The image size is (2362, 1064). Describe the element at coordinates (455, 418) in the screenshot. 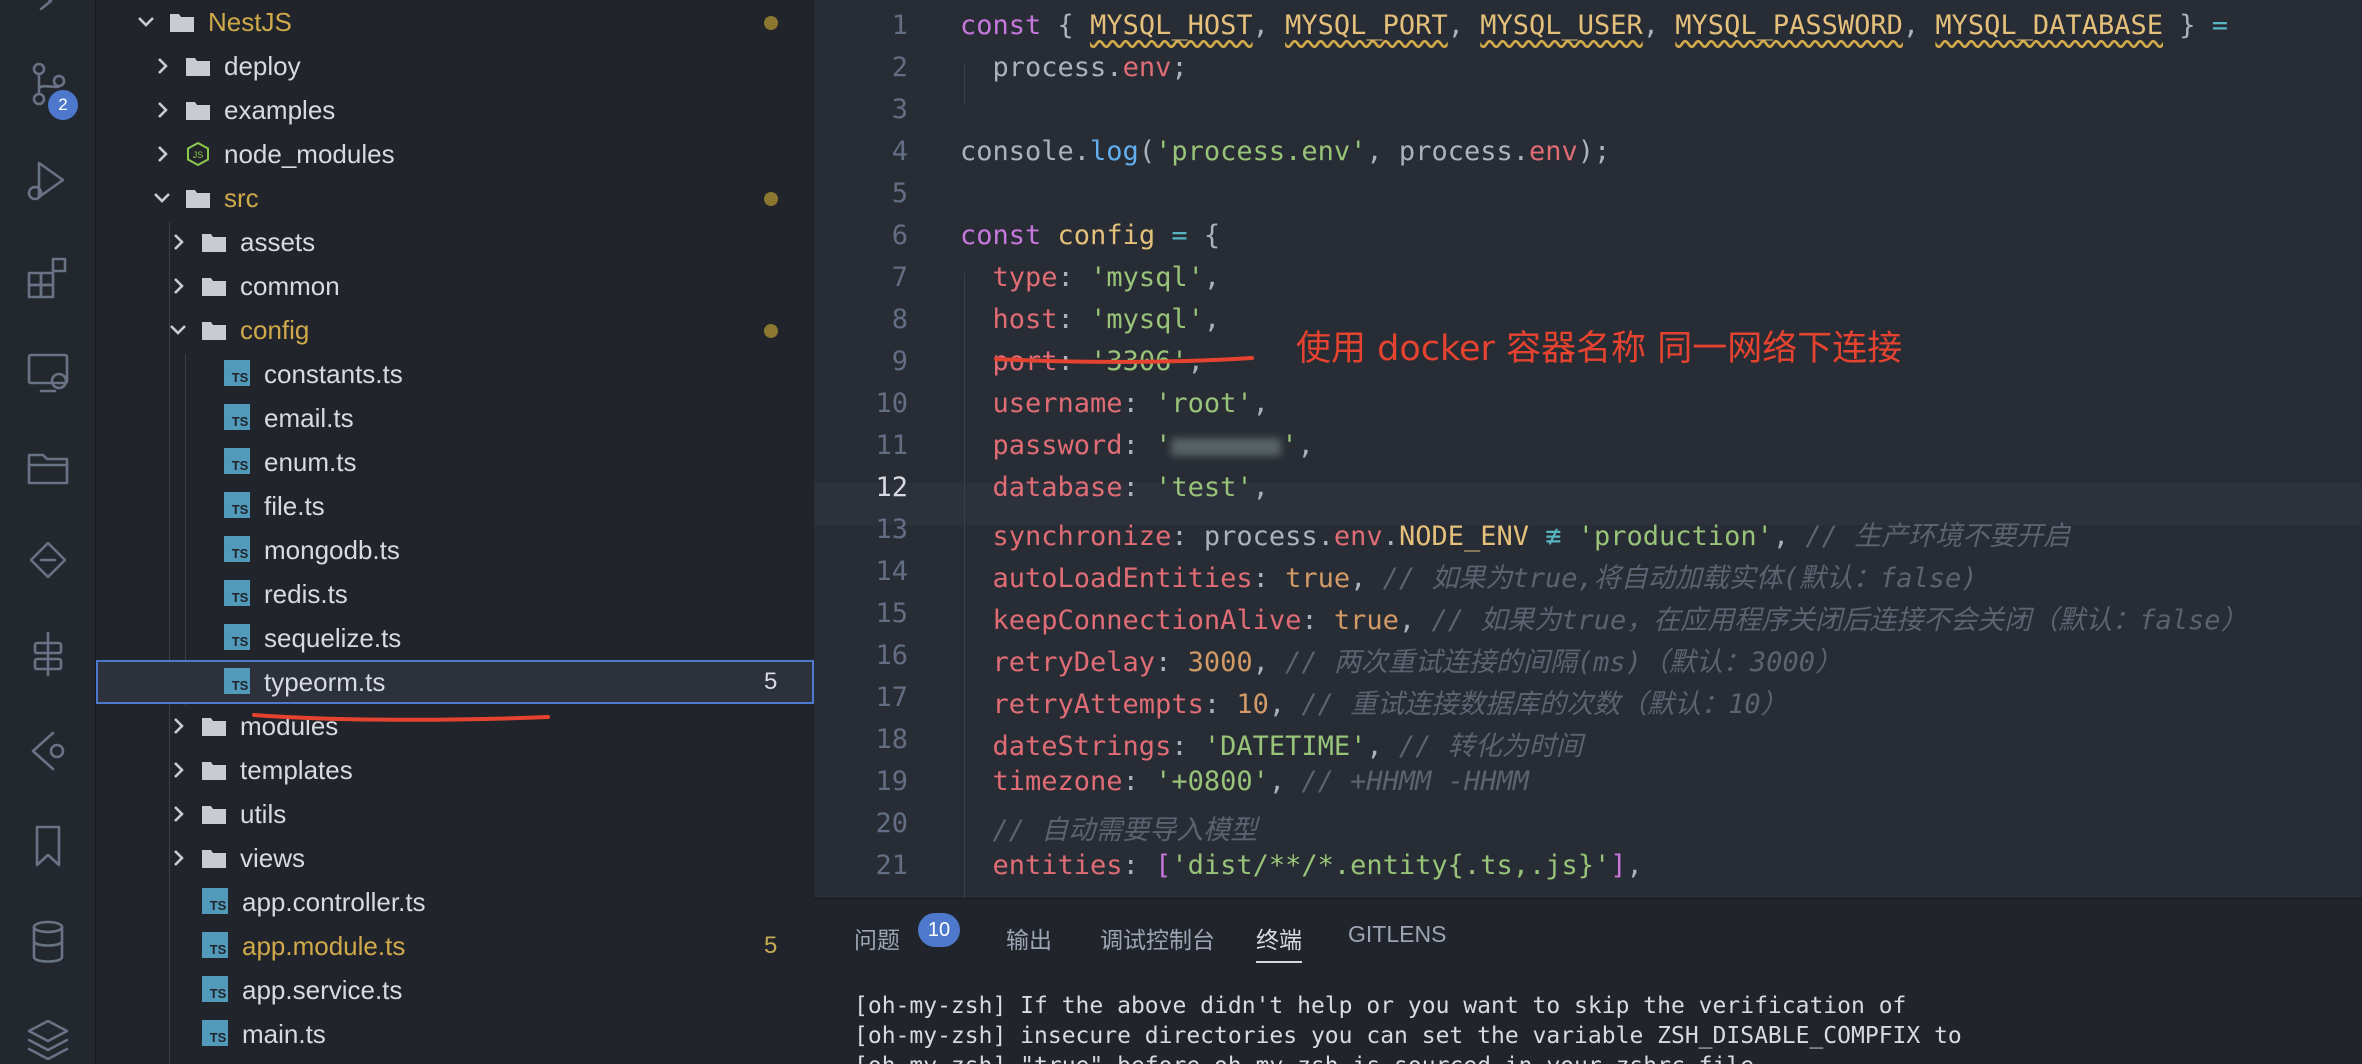

I see `tree-item-email-ts: TS email.ts` at that location.